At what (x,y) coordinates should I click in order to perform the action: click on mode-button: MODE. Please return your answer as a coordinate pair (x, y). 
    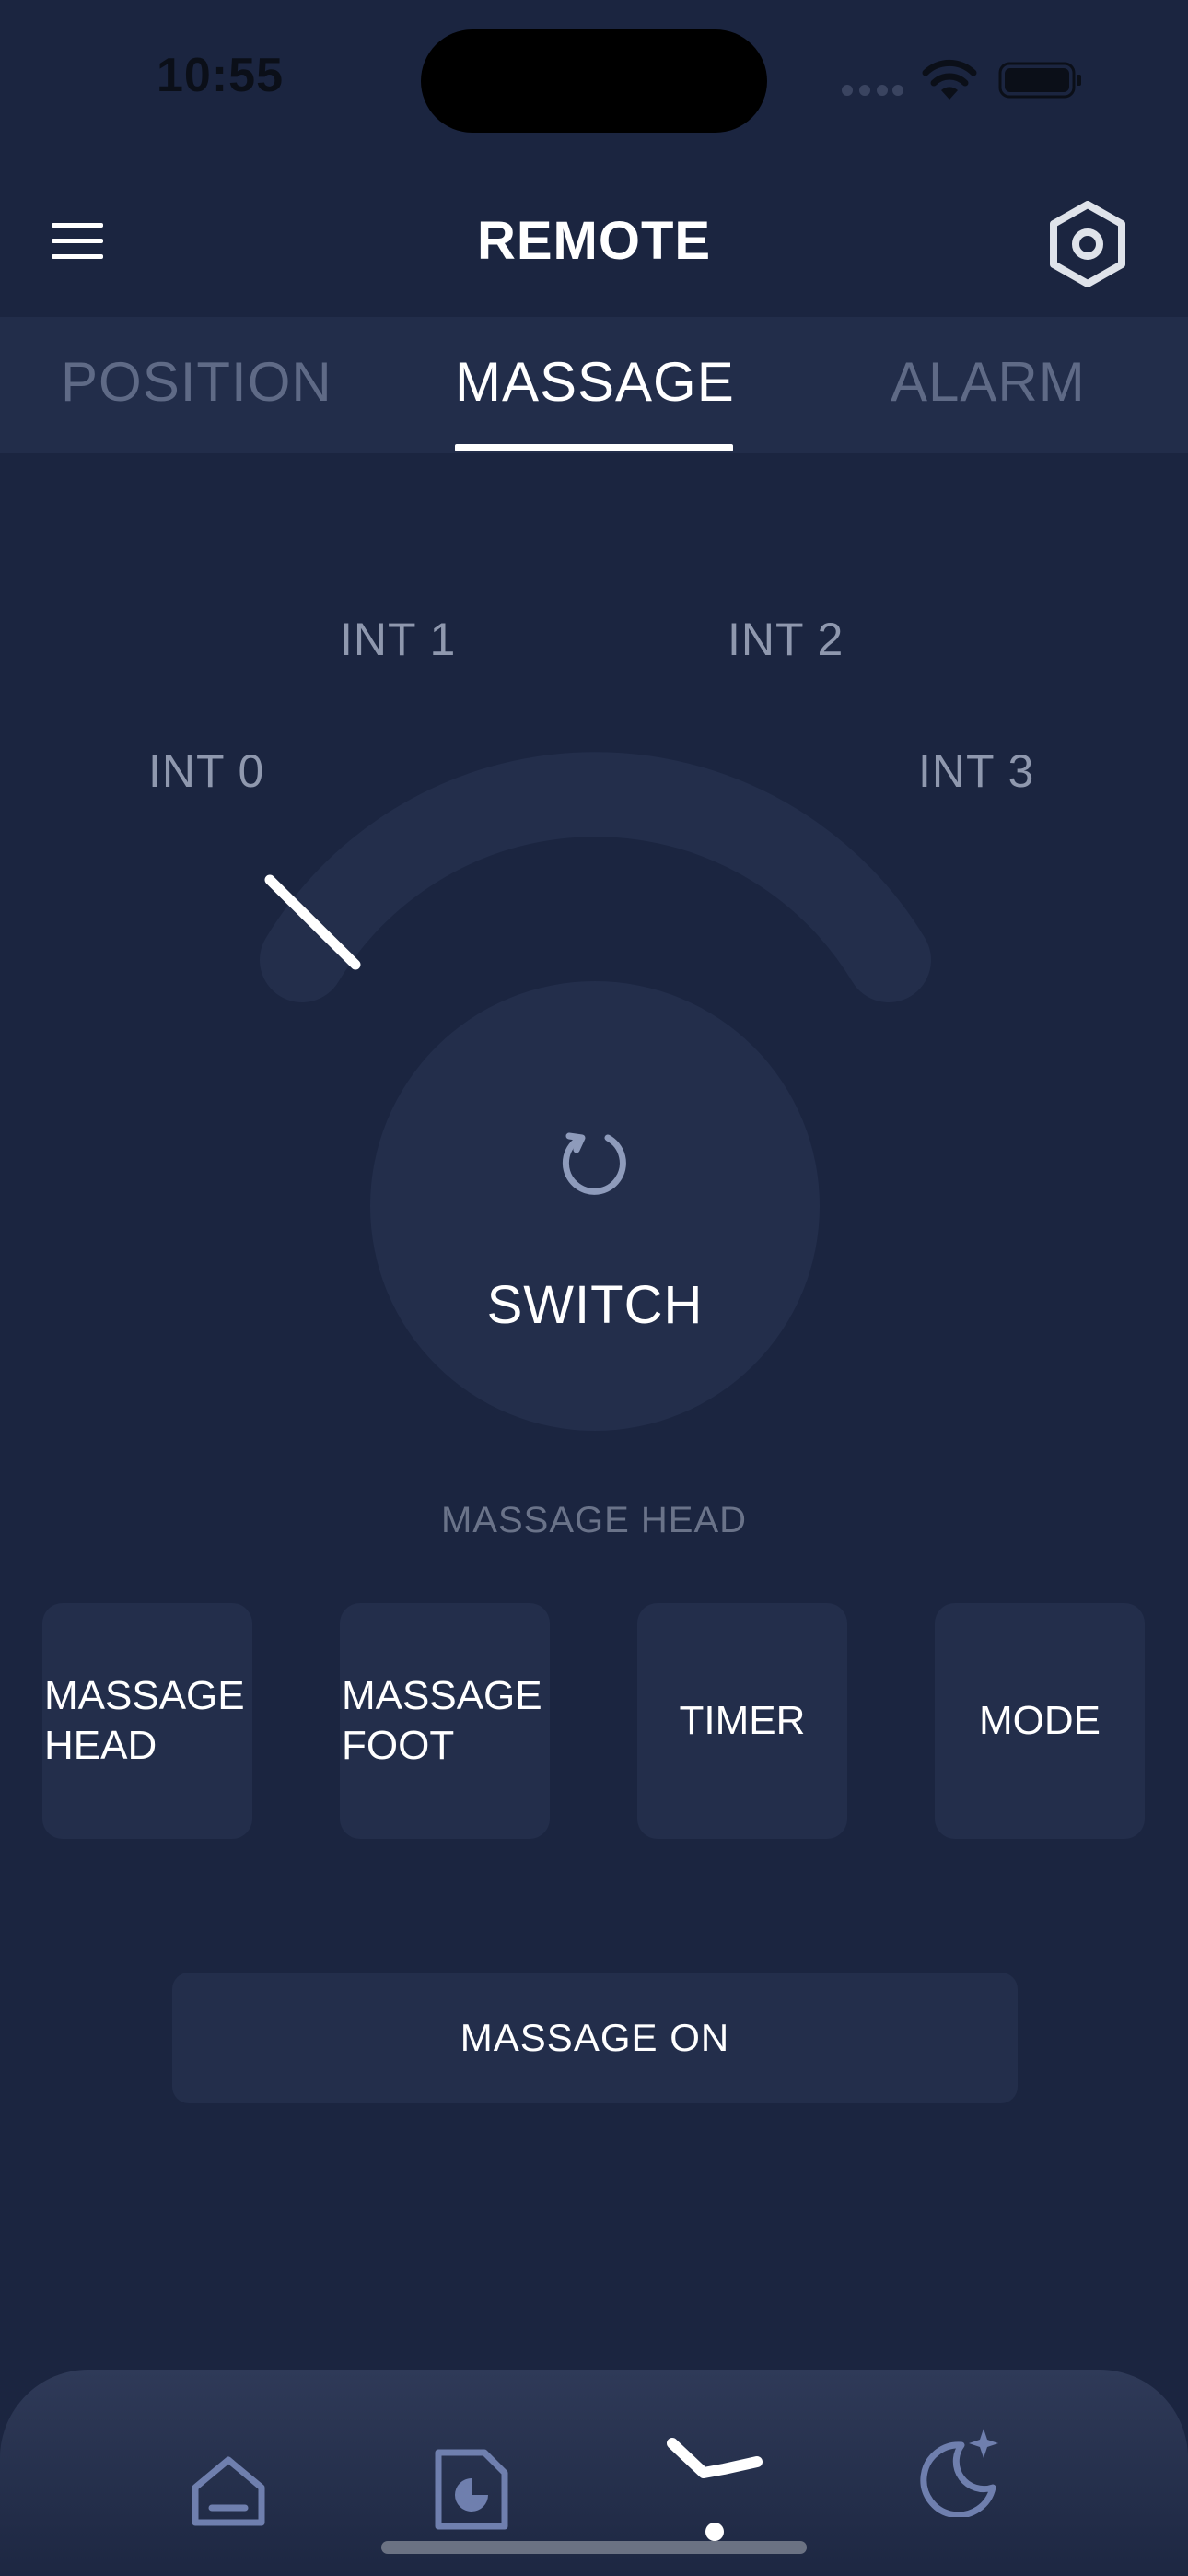
    Looking at the image, I should click on (1040, 1721).